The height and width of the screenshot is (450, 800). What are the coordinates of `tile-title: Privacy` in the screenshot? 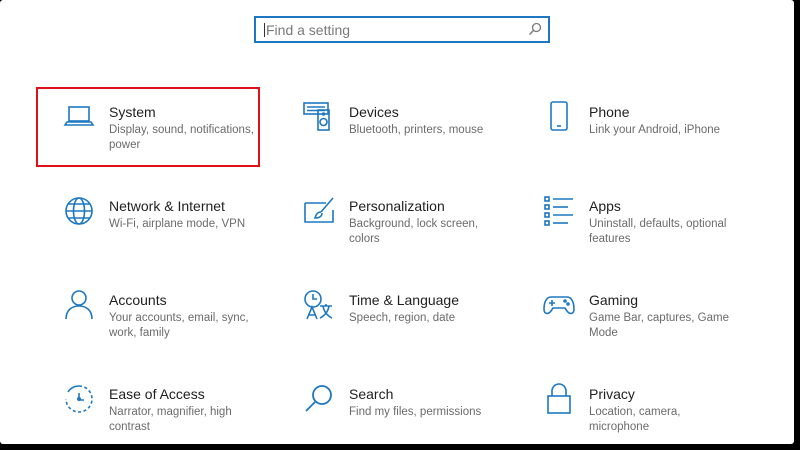 It's located at (612, 394).